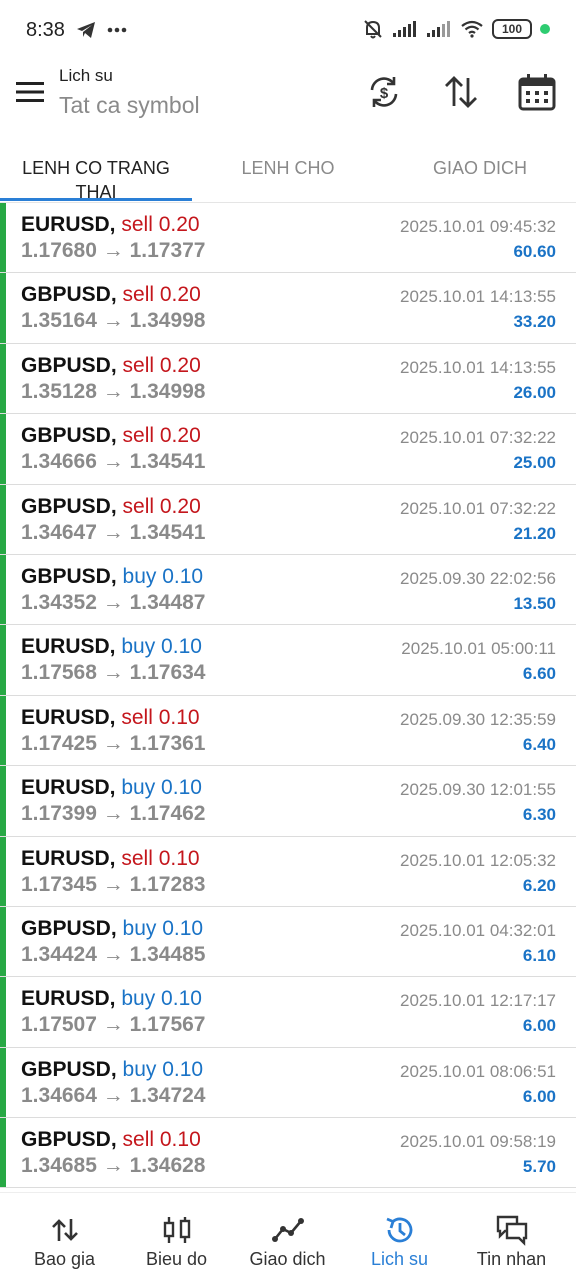 This screenshot has width=576, height=1280. Describe the element at coordinates (534, 603) in the screenshot. I see `row-profit: 13.50` at that location.